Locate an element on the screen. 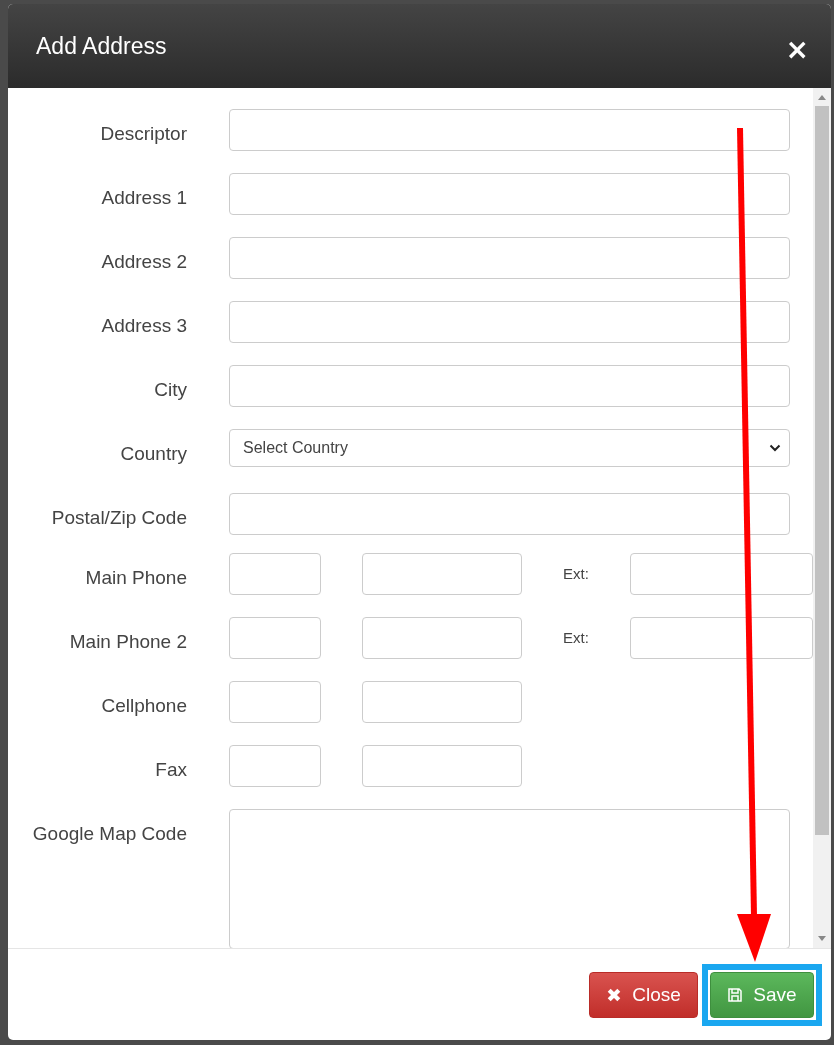 The width and height of the screenshot is (834, 1045). scroll-down-icon is located at coordinates (822, 939).